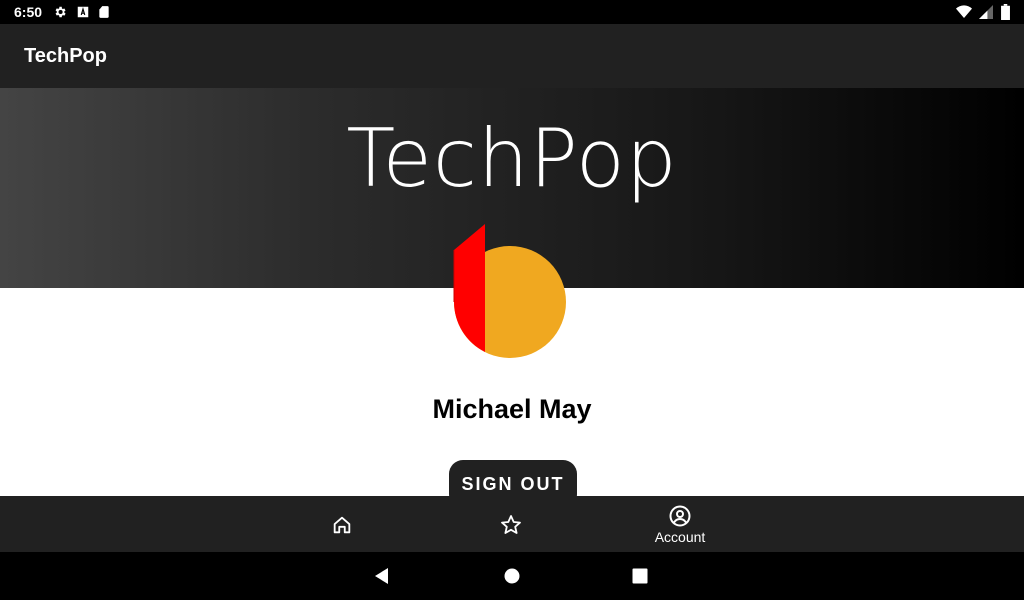 The height and width of the screenshot is (600, 1024). What do you see at coordinates (512, 12) in the screenshot?
I see `status-bar: 6:50` at bounding box center [512, 12].